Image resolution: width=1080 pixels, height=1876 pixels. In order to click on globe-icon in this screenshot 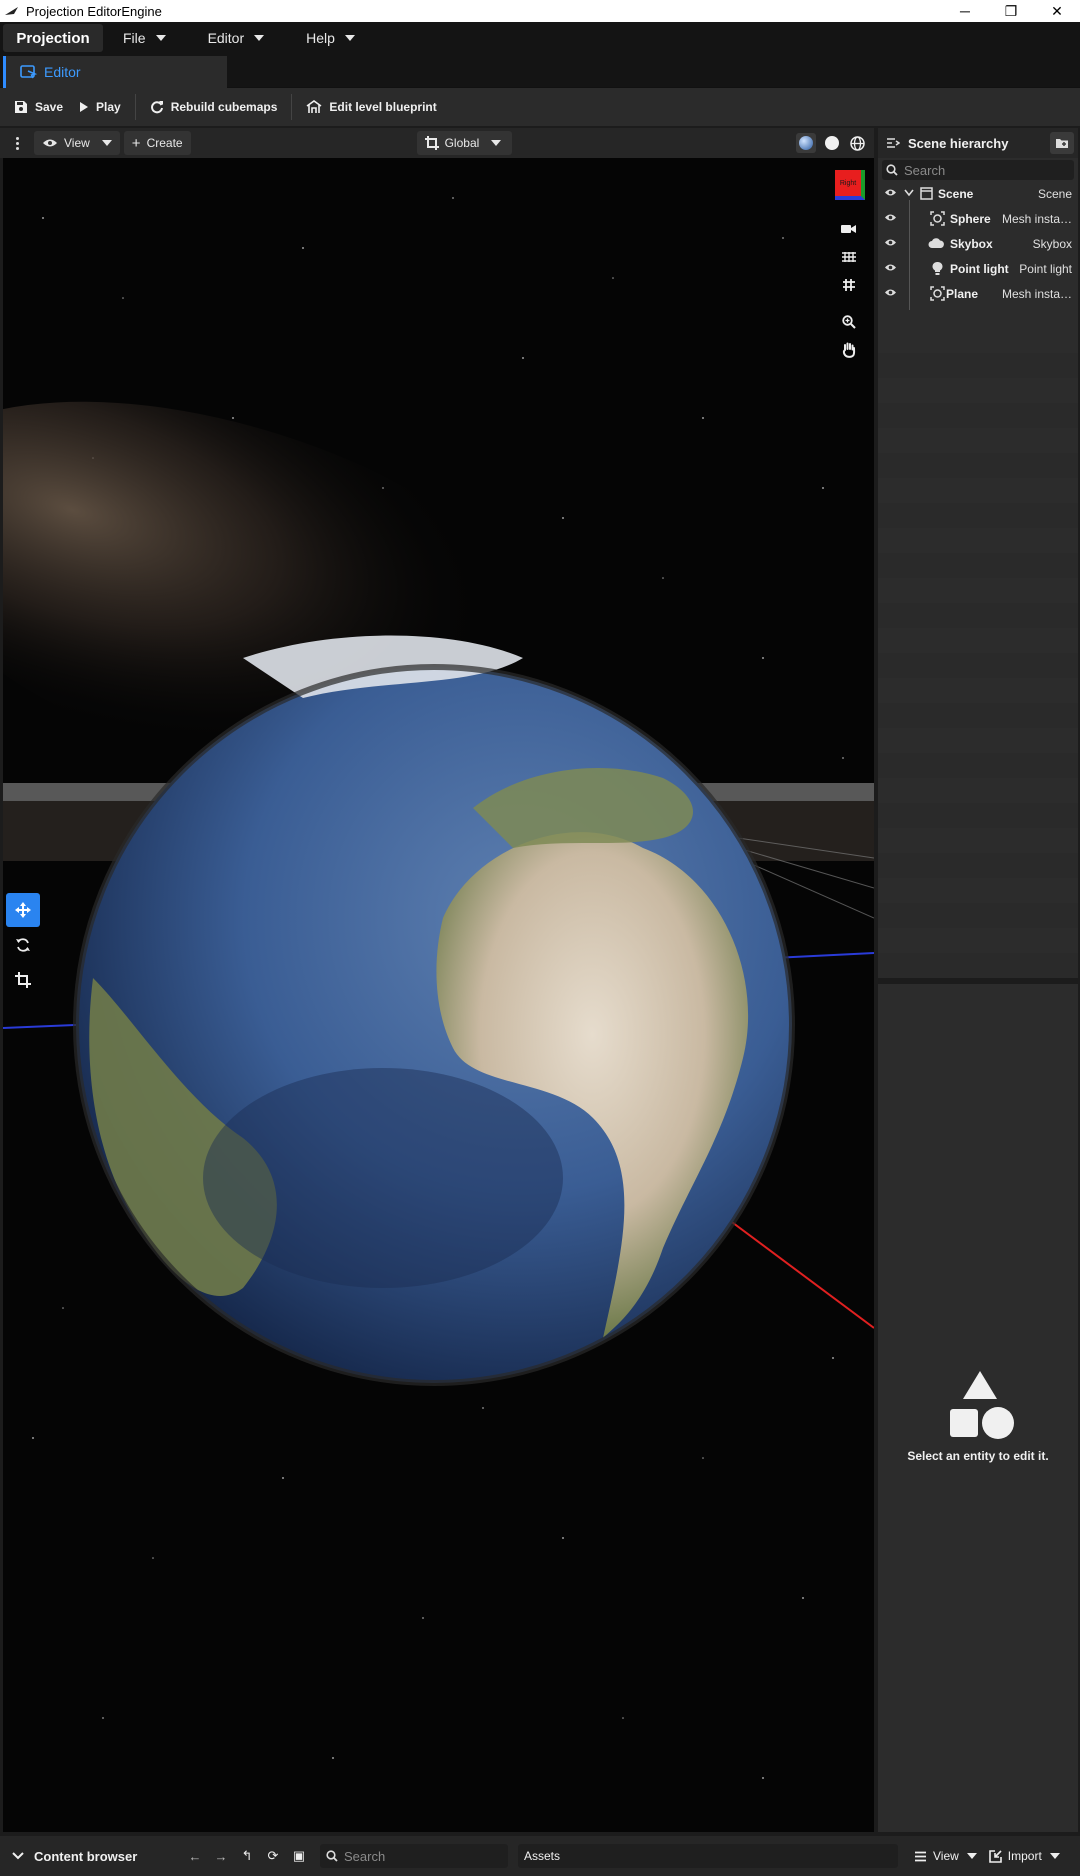, I will do `click(857, 143)`.